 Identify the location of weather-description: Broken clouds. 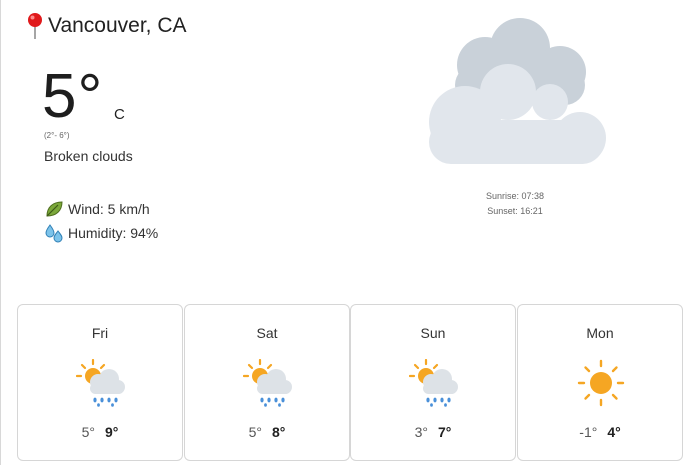
(88, 156).